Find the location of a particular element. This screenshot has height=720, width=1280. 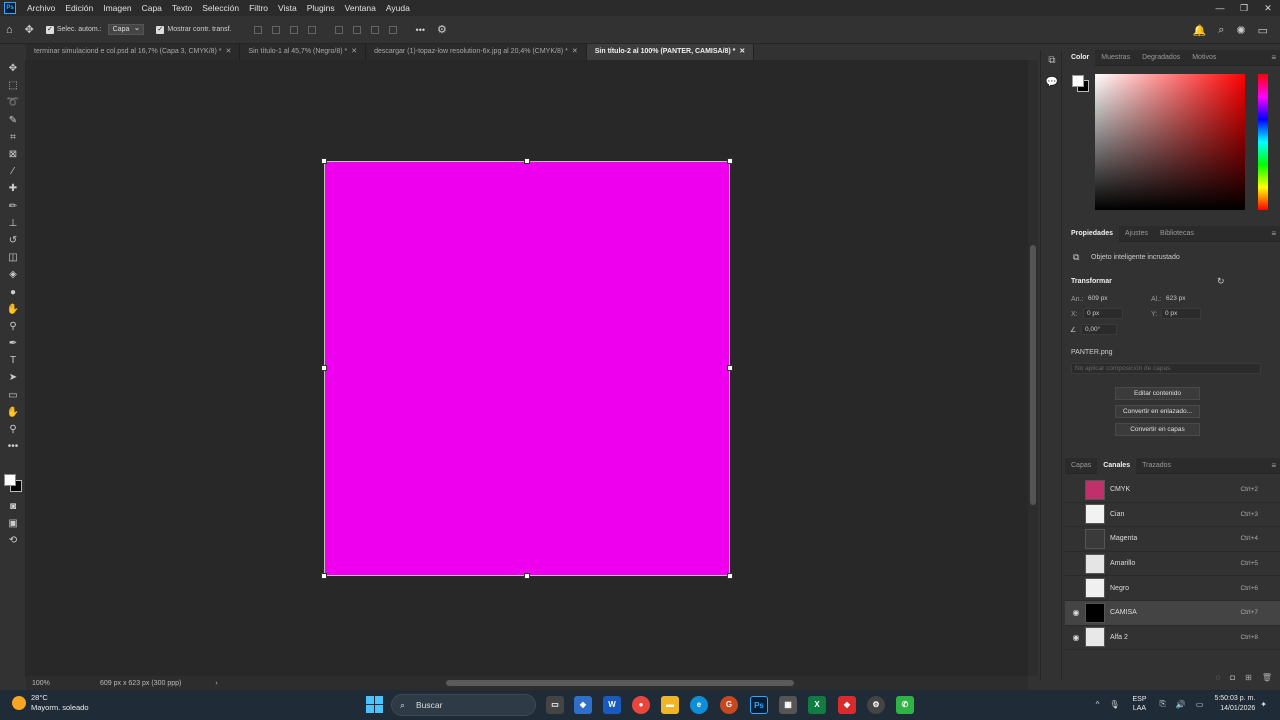

calculator-icon: ▦ is located at coordinates (788, 705).